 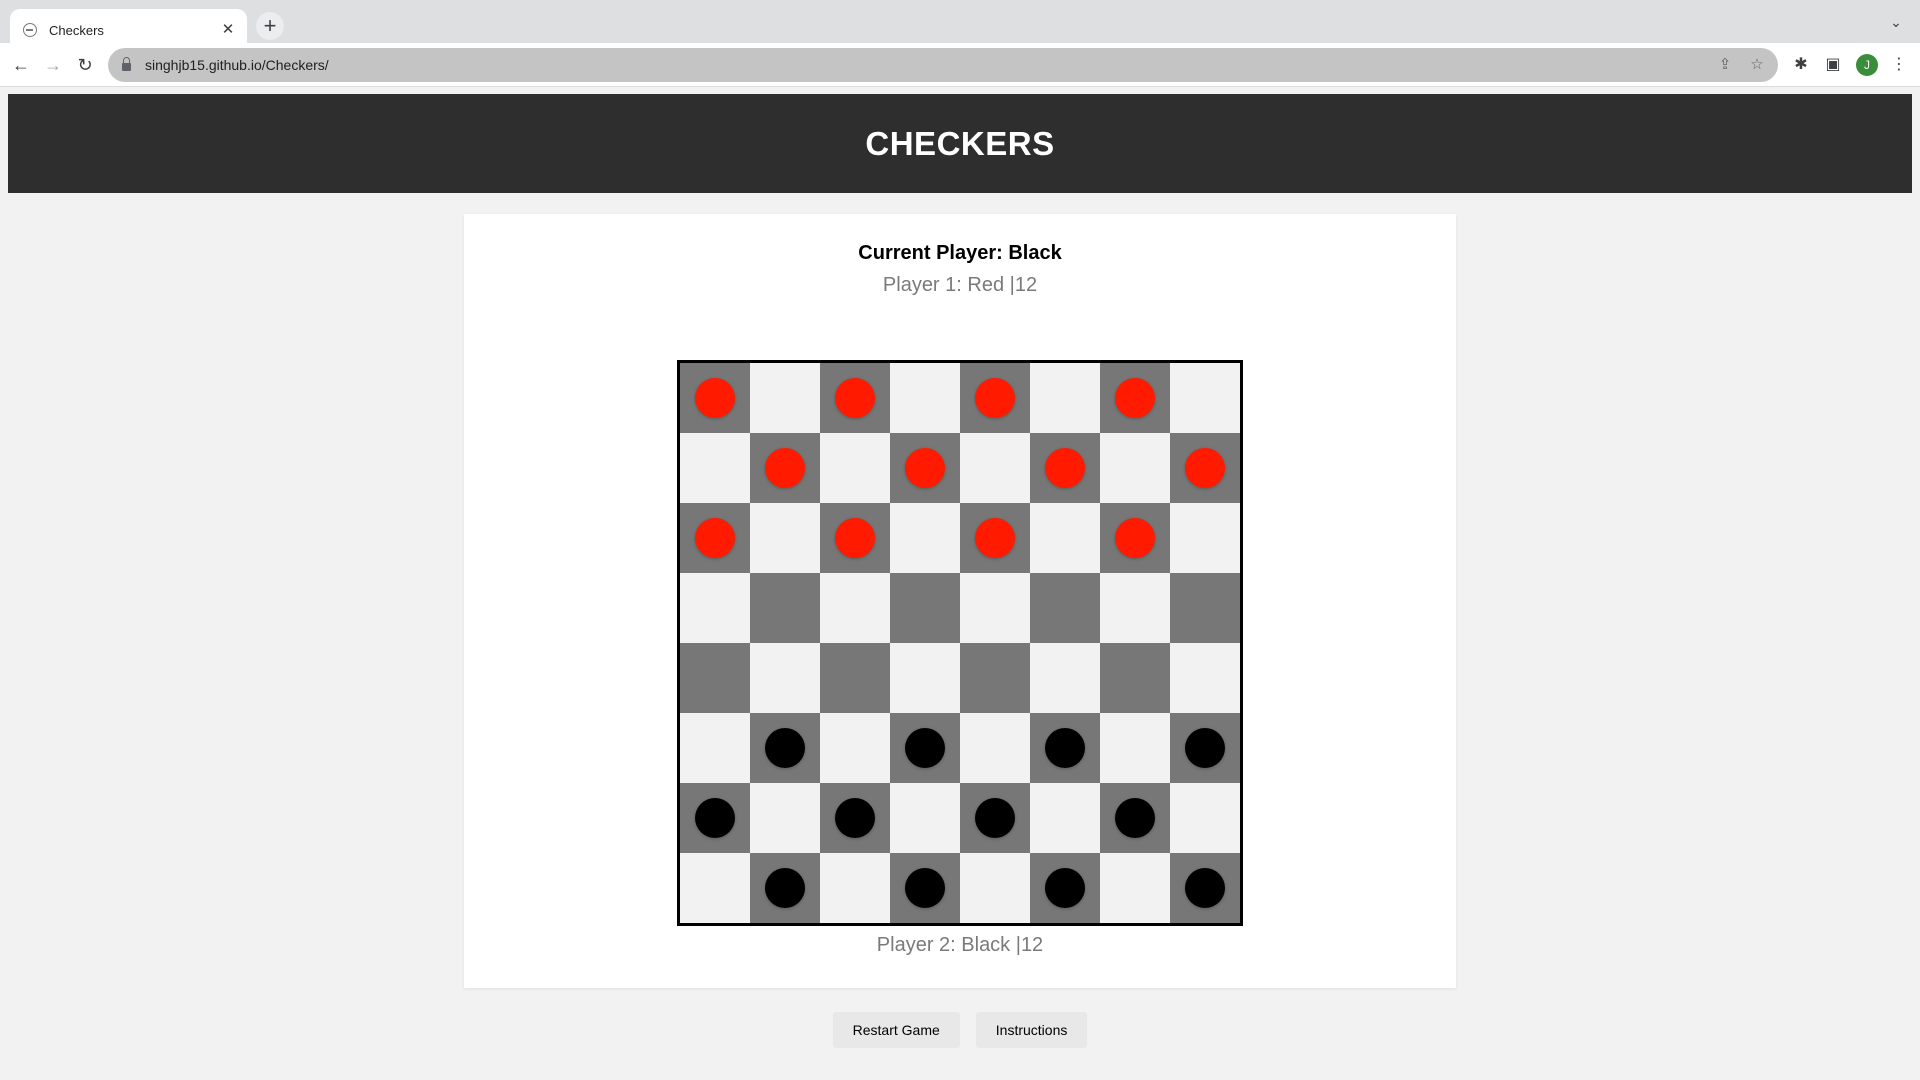 I want to click on chevron-down-icon: ⌄, so click(x=1896, y=24).